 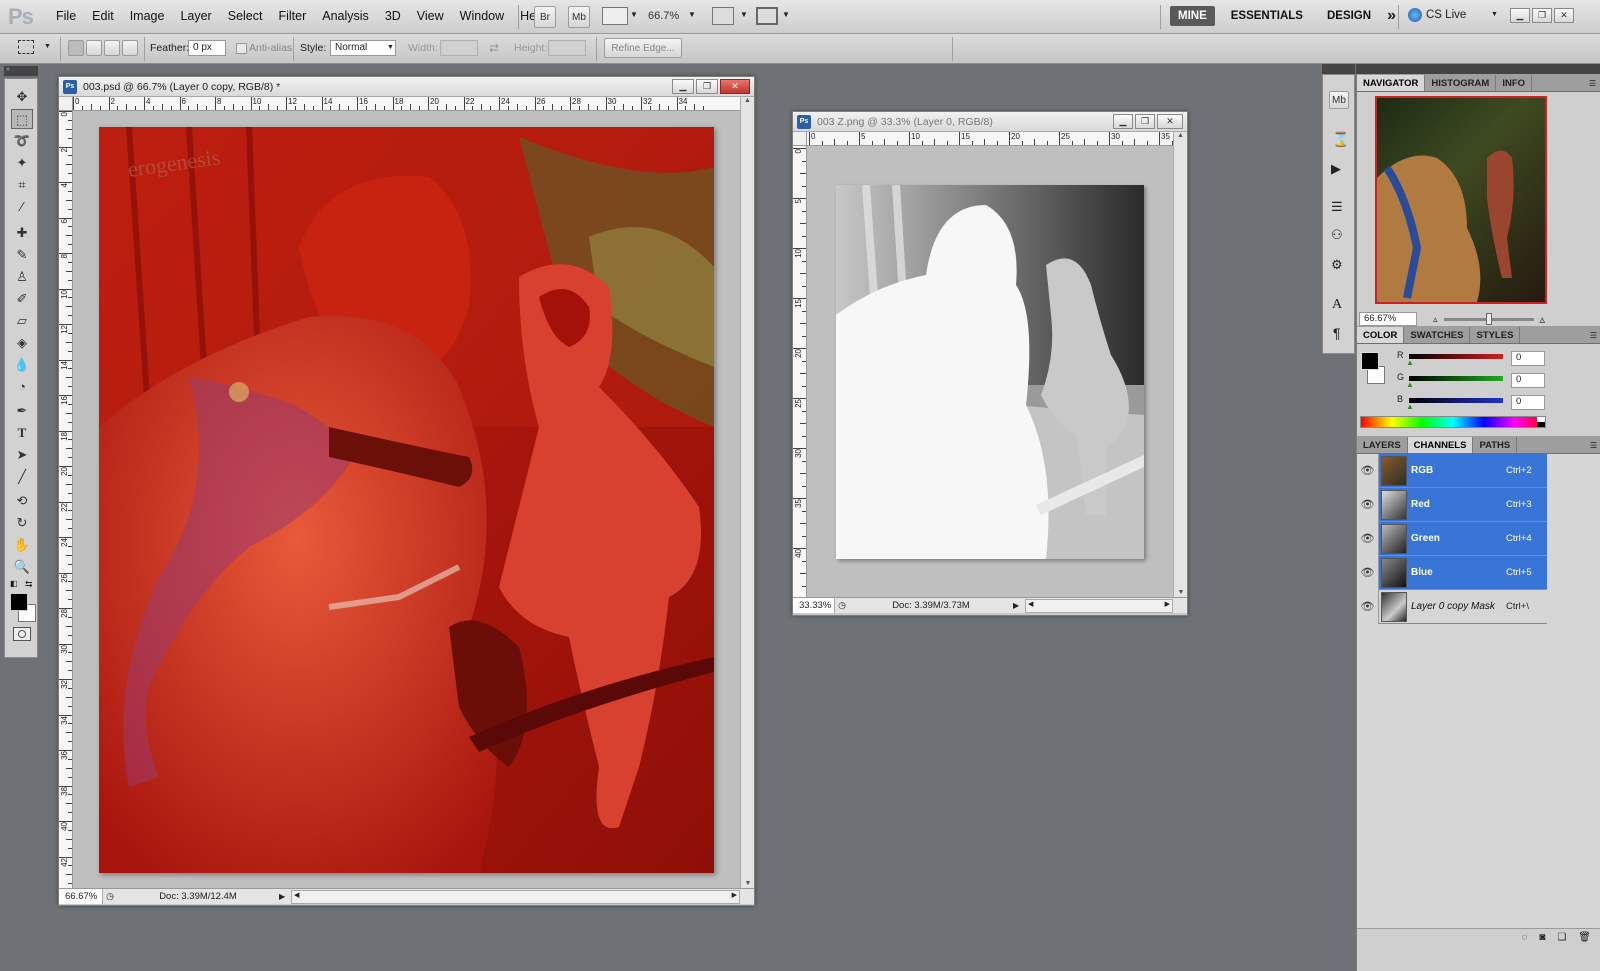 I want to click on menu-select: Select, so click(x=245, y=16).